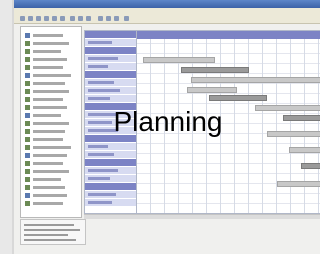  I want to click on gantt-timeline-header, so click(228, 35).